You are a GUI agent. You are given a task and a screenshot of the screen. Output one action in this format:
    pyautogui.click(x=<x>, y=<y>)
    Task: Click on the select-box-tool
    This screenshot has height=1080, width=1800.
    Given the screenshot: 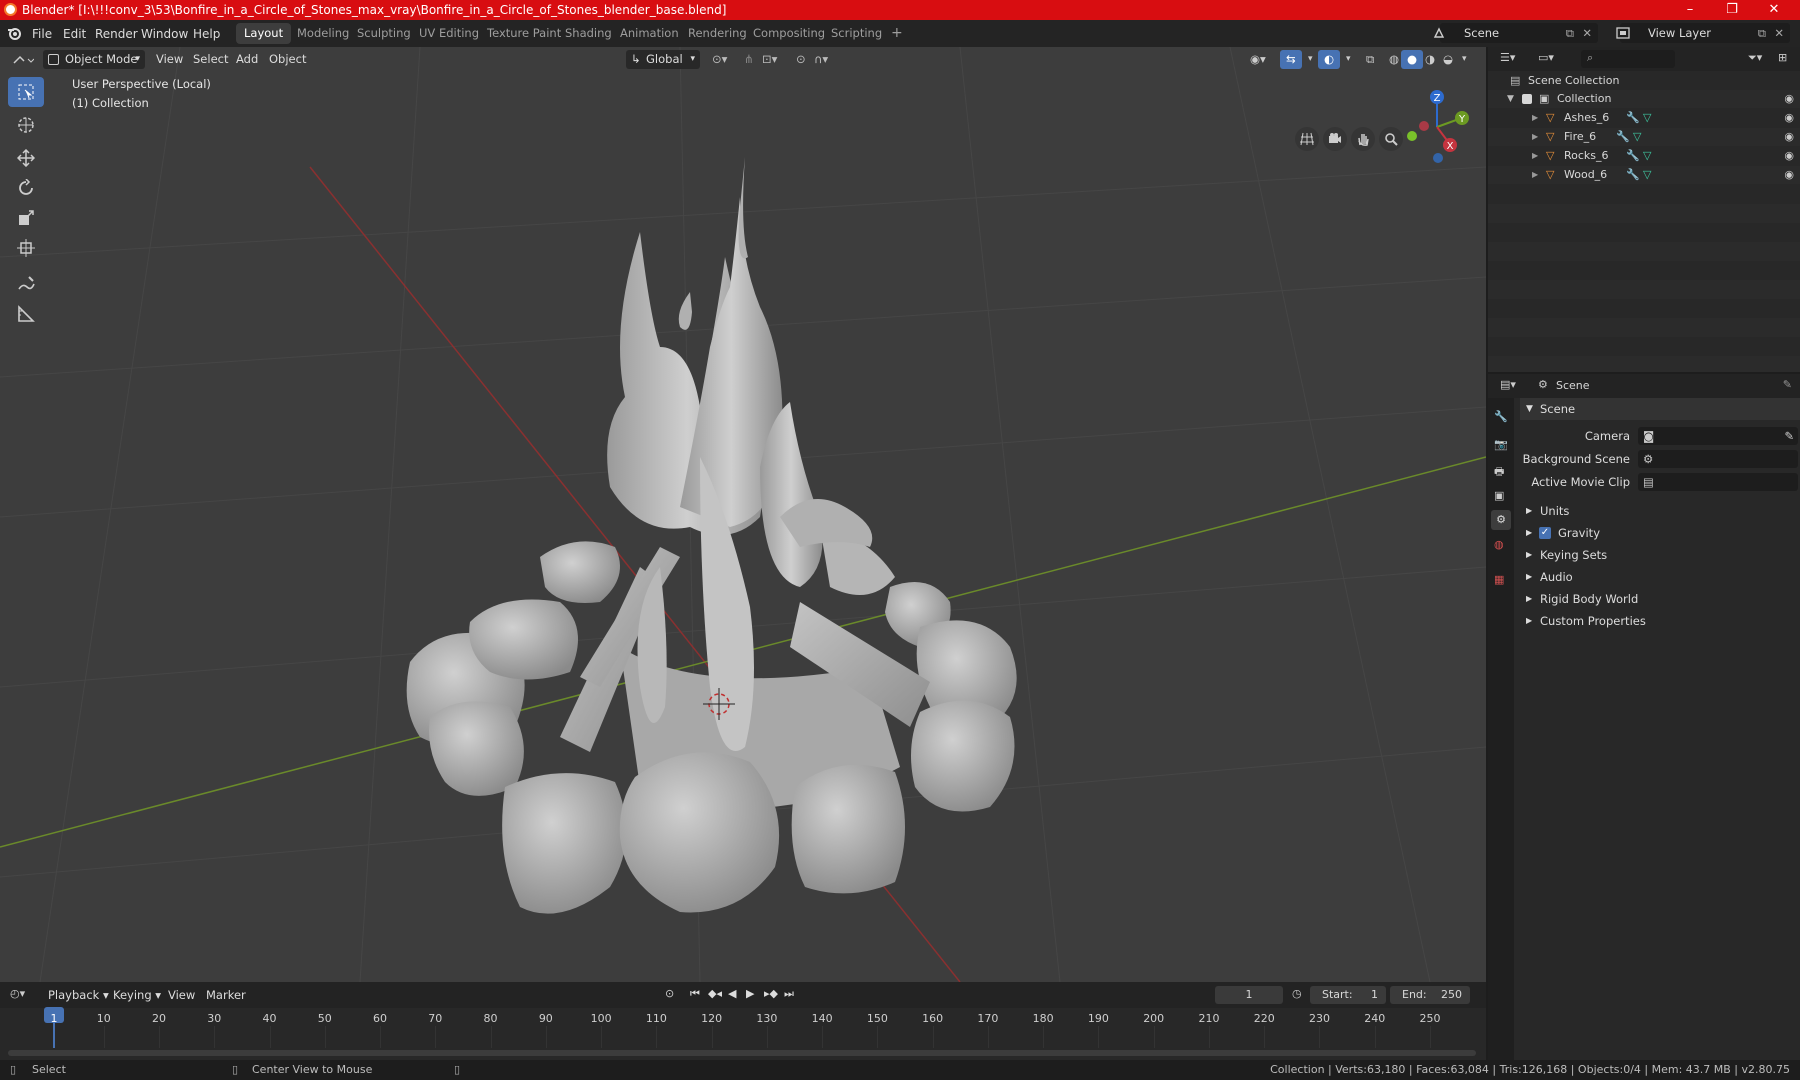 What is the action you would take?
    pyautogui.click(x=26, y=92)
    